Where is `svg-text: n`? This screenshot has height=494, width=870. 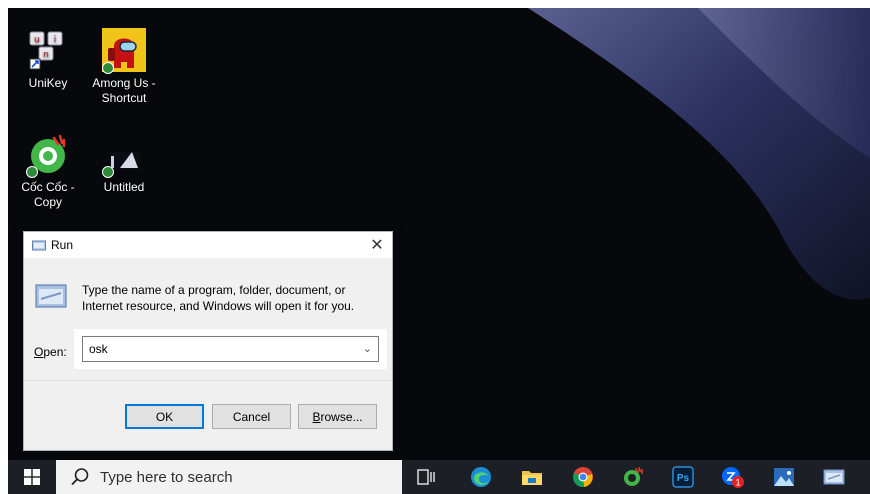
svg-text: n is located at coordinates (46, 55).